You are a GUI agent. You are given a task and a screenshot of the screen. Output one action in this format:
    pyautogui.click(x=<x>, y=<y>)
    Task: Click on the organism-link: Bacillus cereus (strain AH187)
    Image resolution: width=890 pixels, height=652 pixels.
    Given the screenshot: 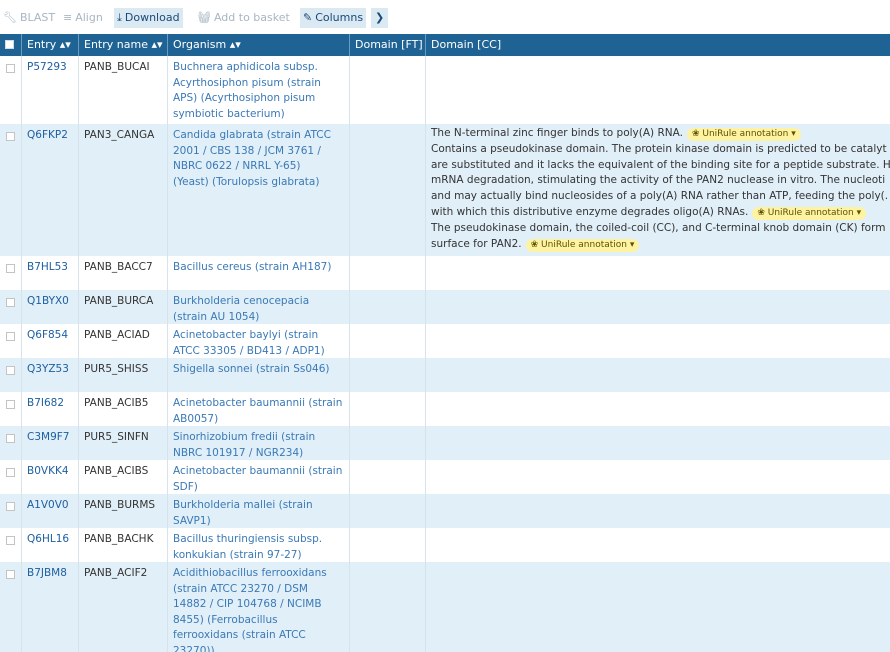 What is the action you would take?
    pyautogui.click(x=259, y=273)
    